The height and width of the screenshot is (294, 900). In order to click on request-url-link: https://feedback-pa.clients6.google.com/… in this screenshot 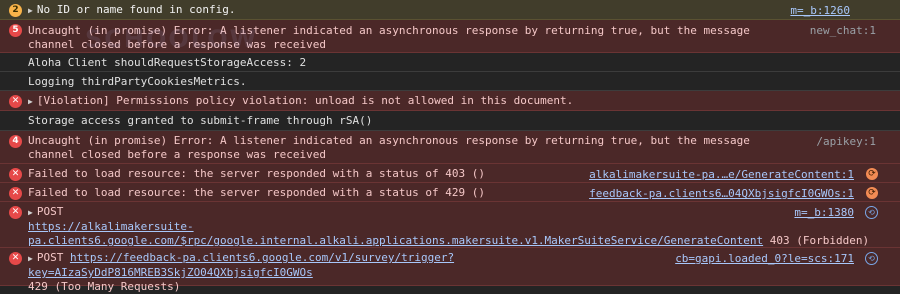, I will do `click(241, 265)`.